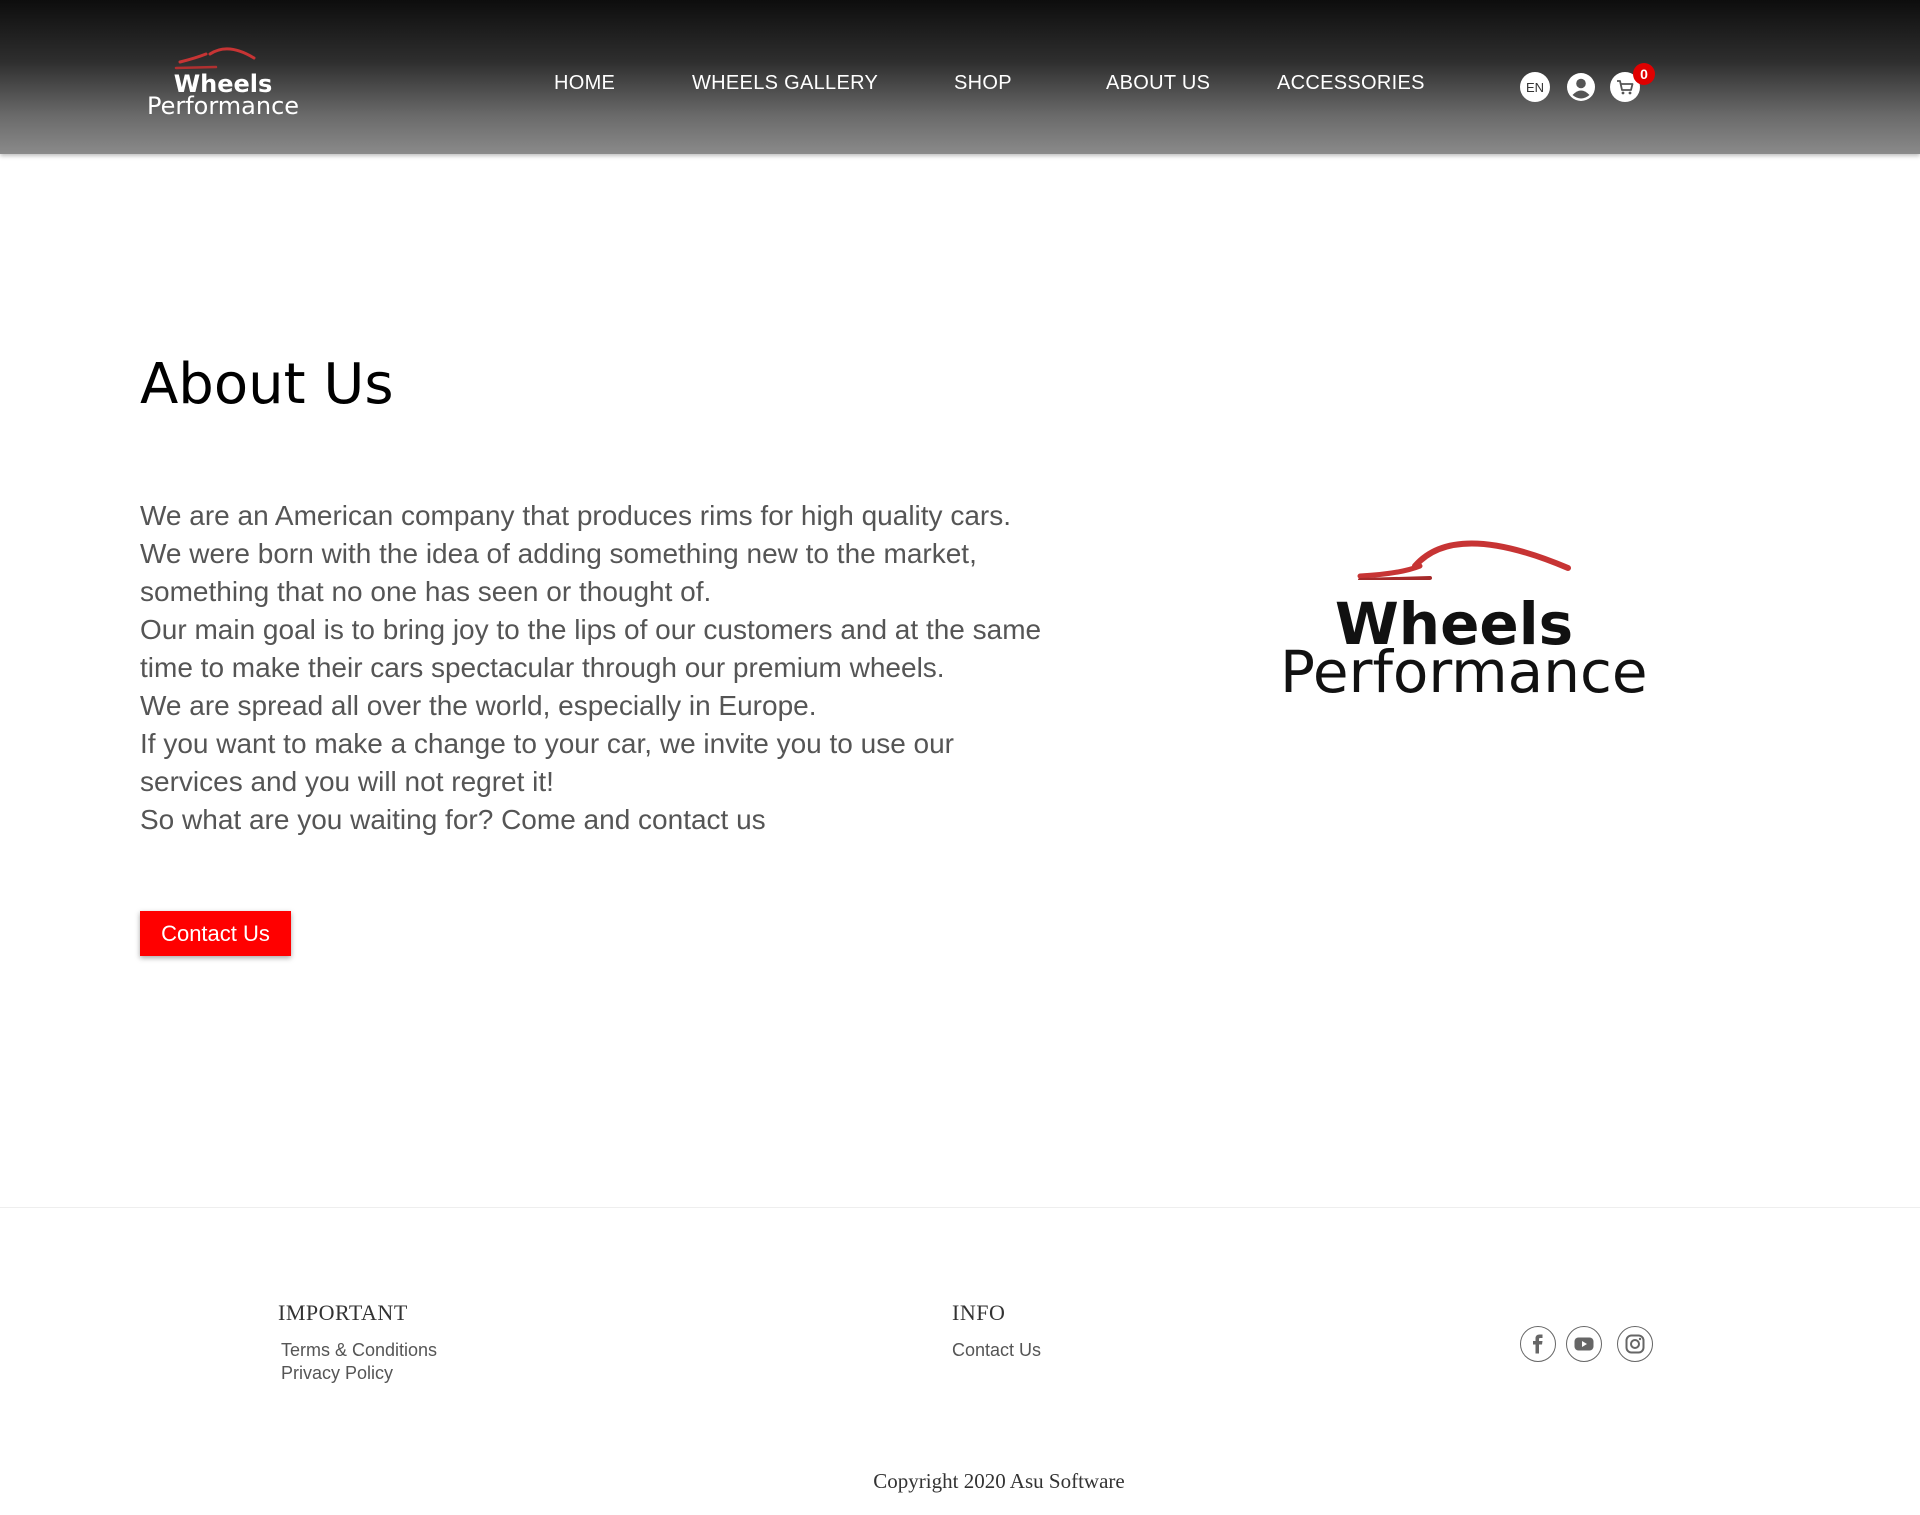 The image size is (1920, 1515). I want to click on language-selector: EN, so click(1535, 87).